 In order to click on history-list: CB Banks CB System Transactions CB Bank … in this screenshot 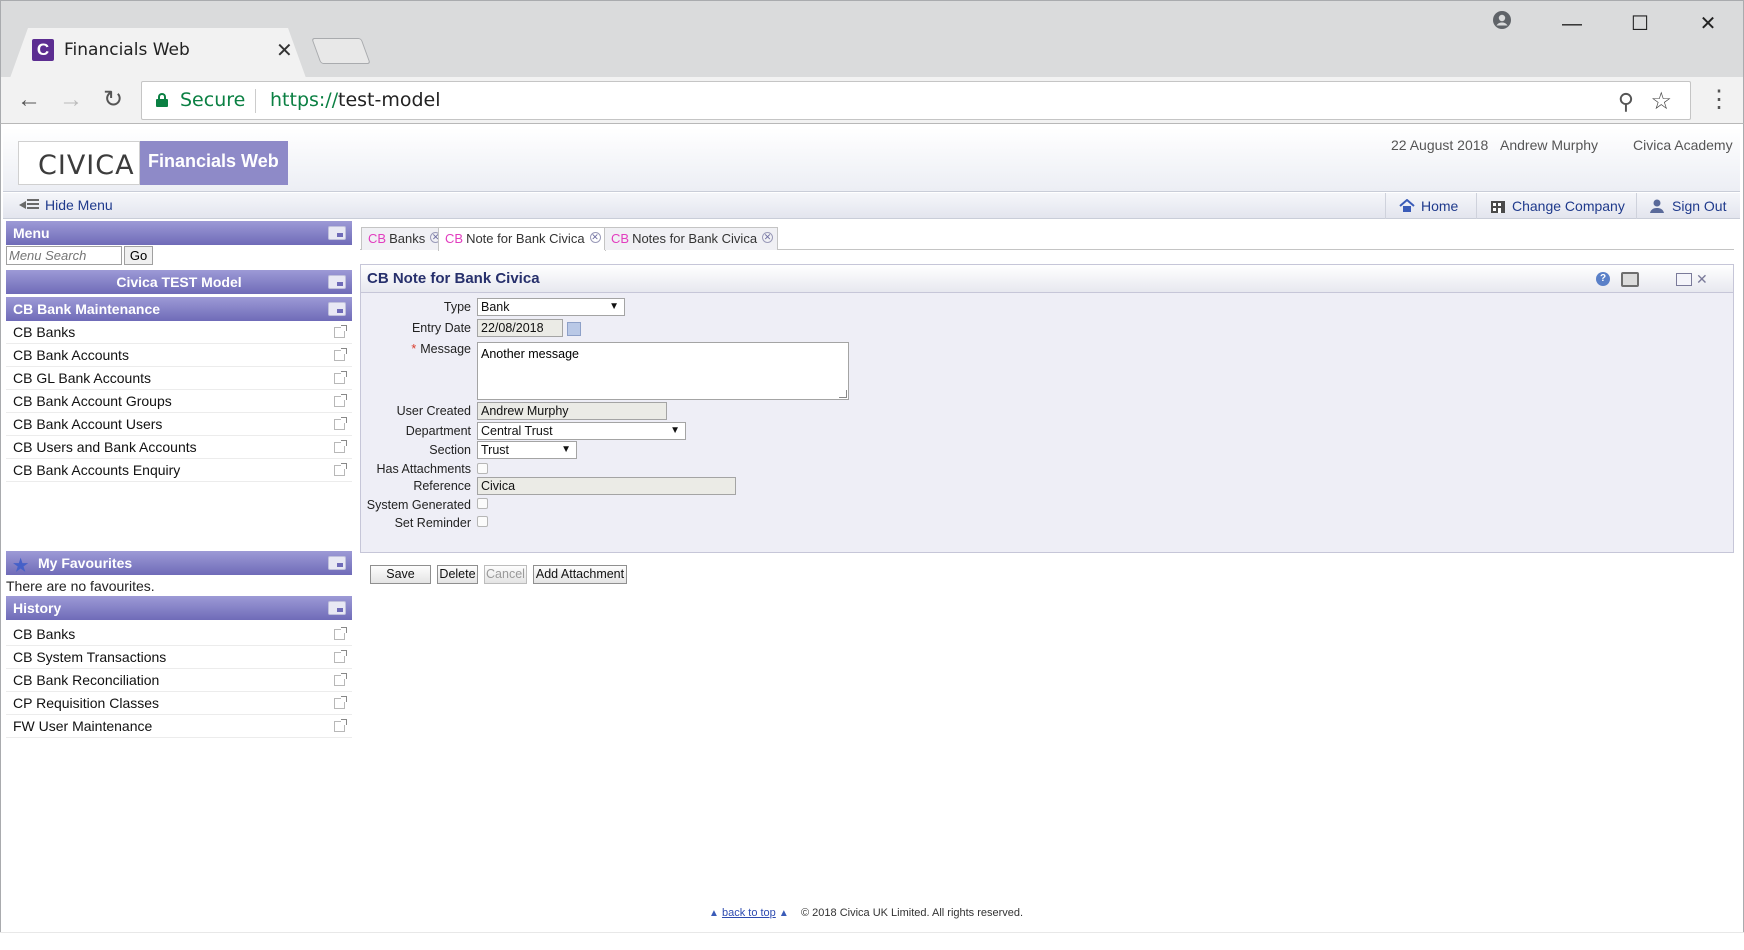, I will do `click(179, 680)`.